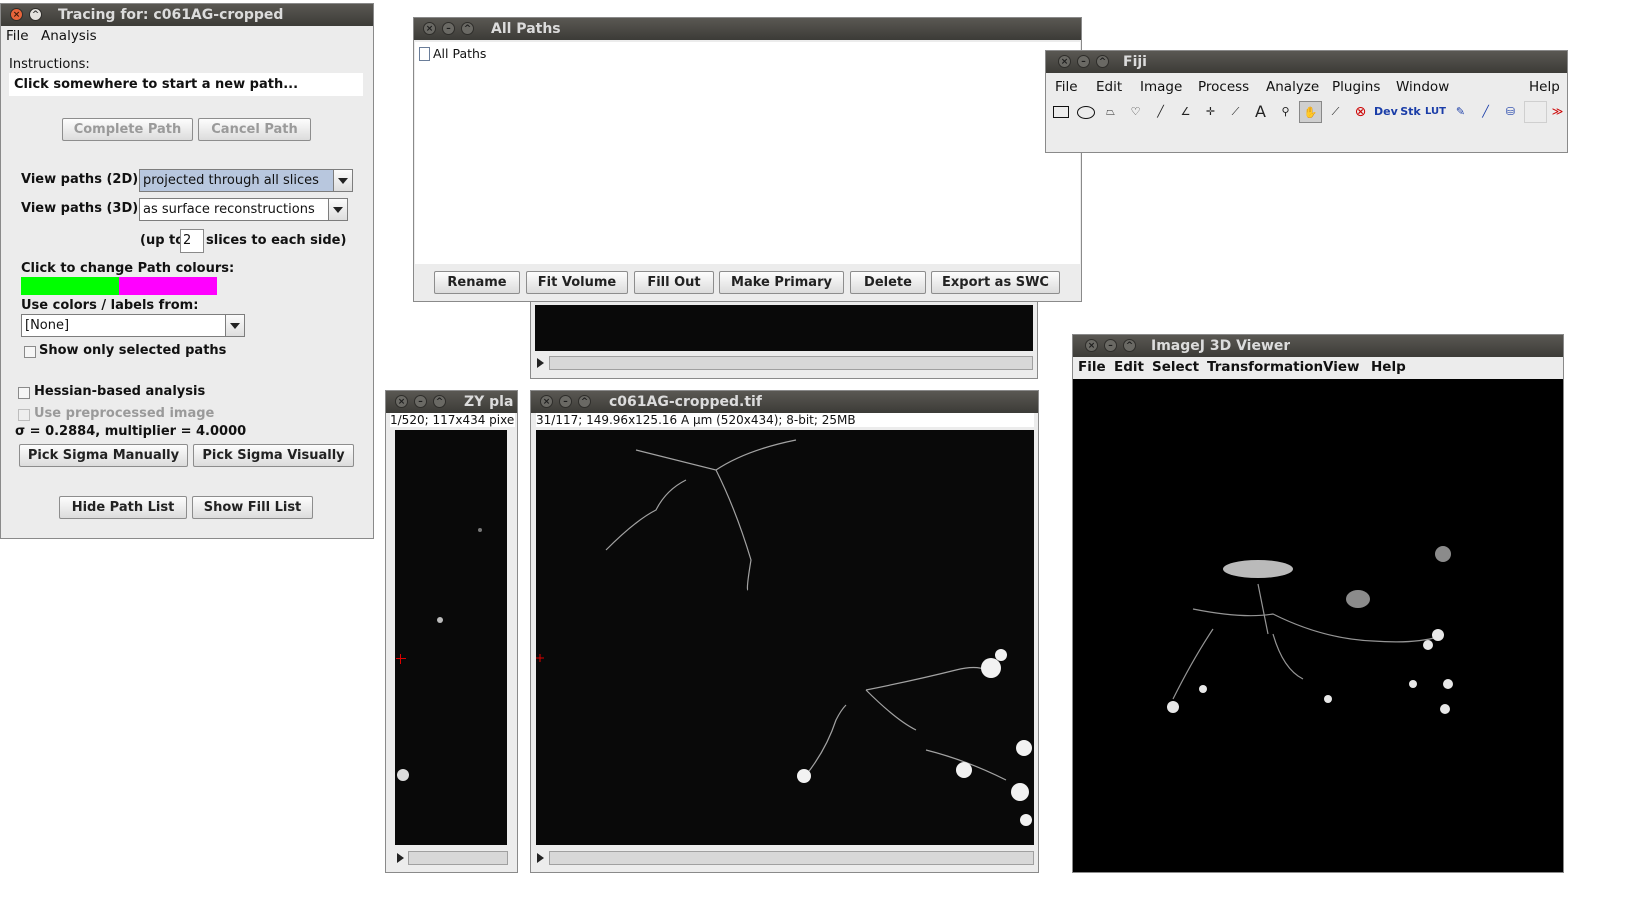 This screenshot has height=916, width=1637. Describe the element at coordinates (1161, 87) in the screenshot. I see `fiji-menu-image: Image` at that location.